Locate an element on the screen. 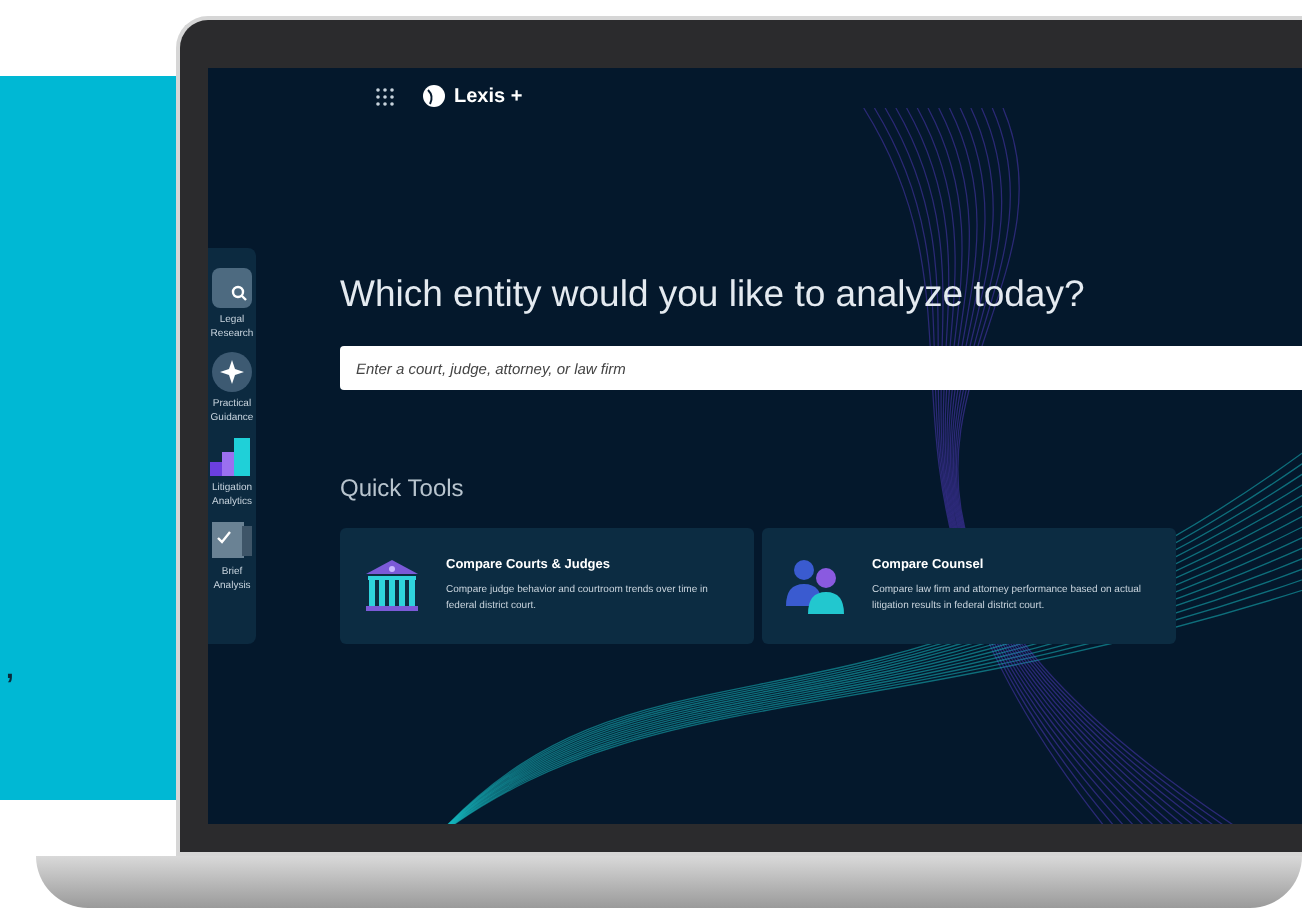 The height and width of the screenshot is (922, 1302). compass-icon is located at coordinates (232, 372).